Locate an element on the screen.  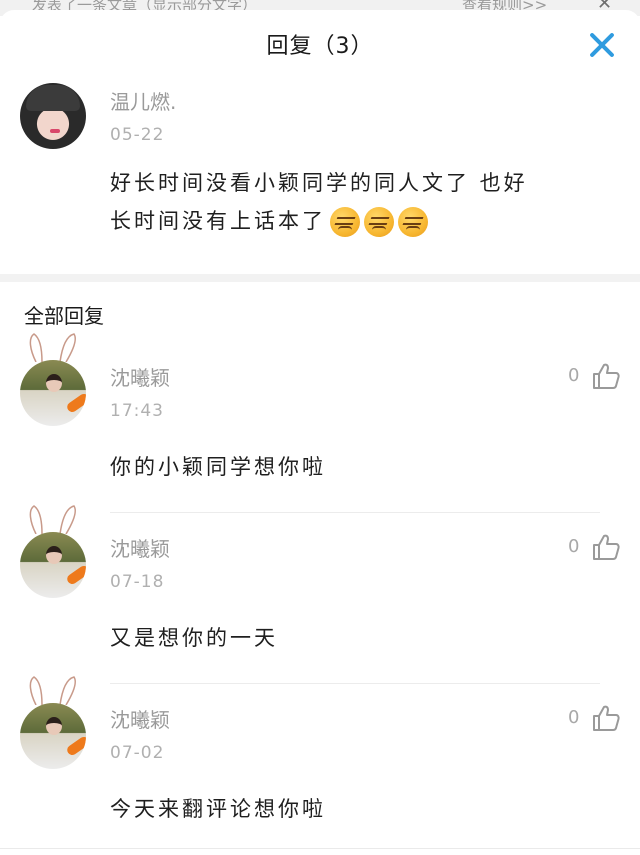
sheet-title: 回复（3） is located at coordinates (320, 46).